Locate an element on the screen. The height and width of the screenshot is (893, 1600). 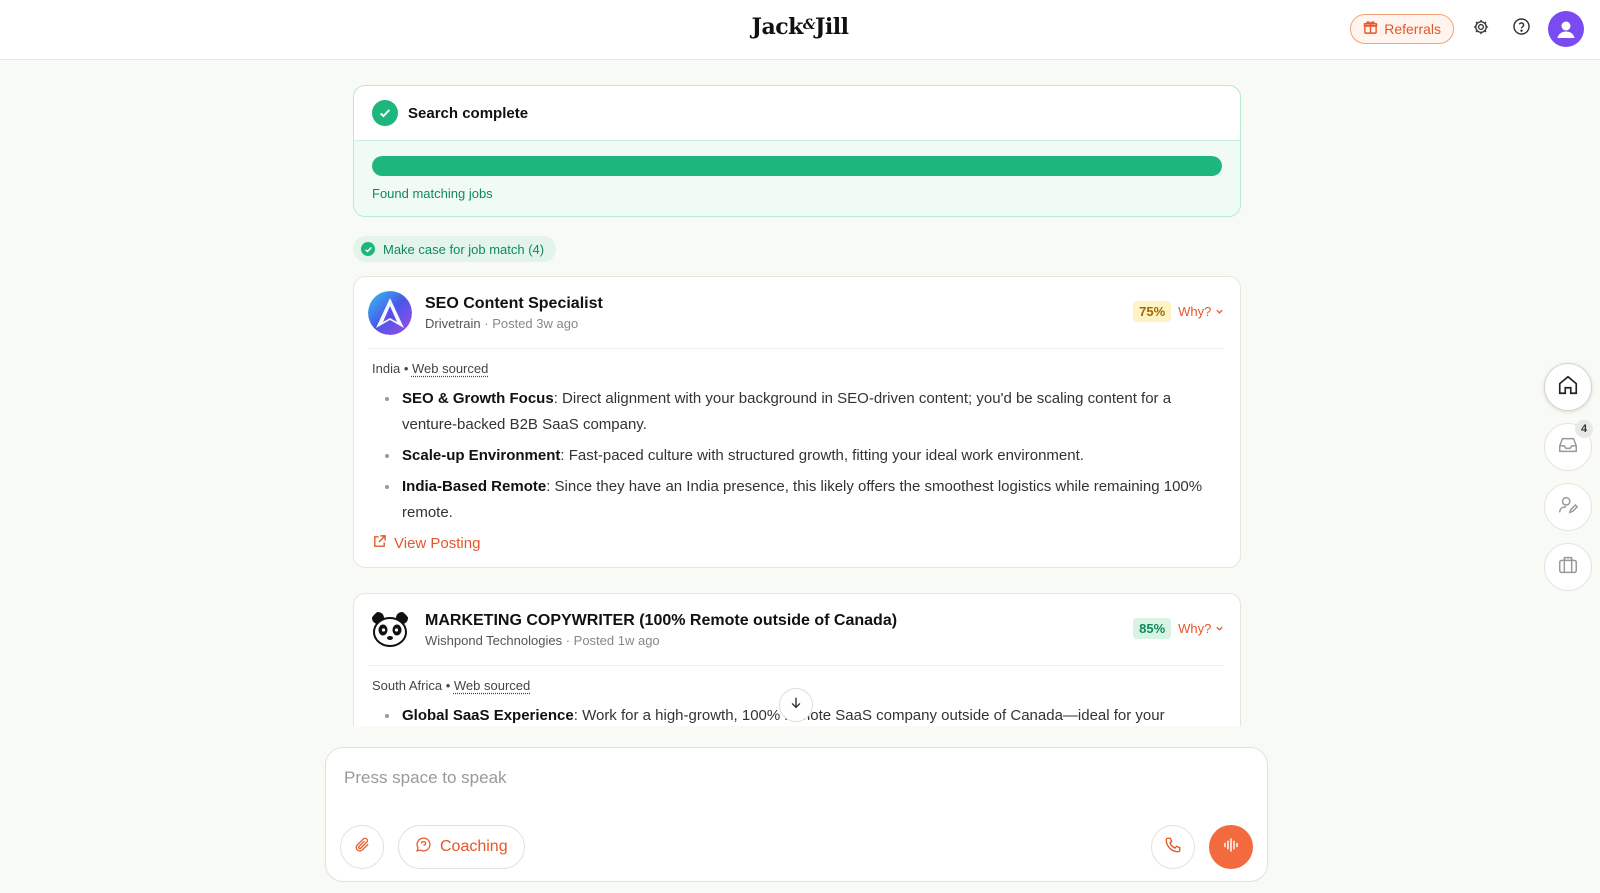
paperclip-icon is located at coordinates (362, 847).